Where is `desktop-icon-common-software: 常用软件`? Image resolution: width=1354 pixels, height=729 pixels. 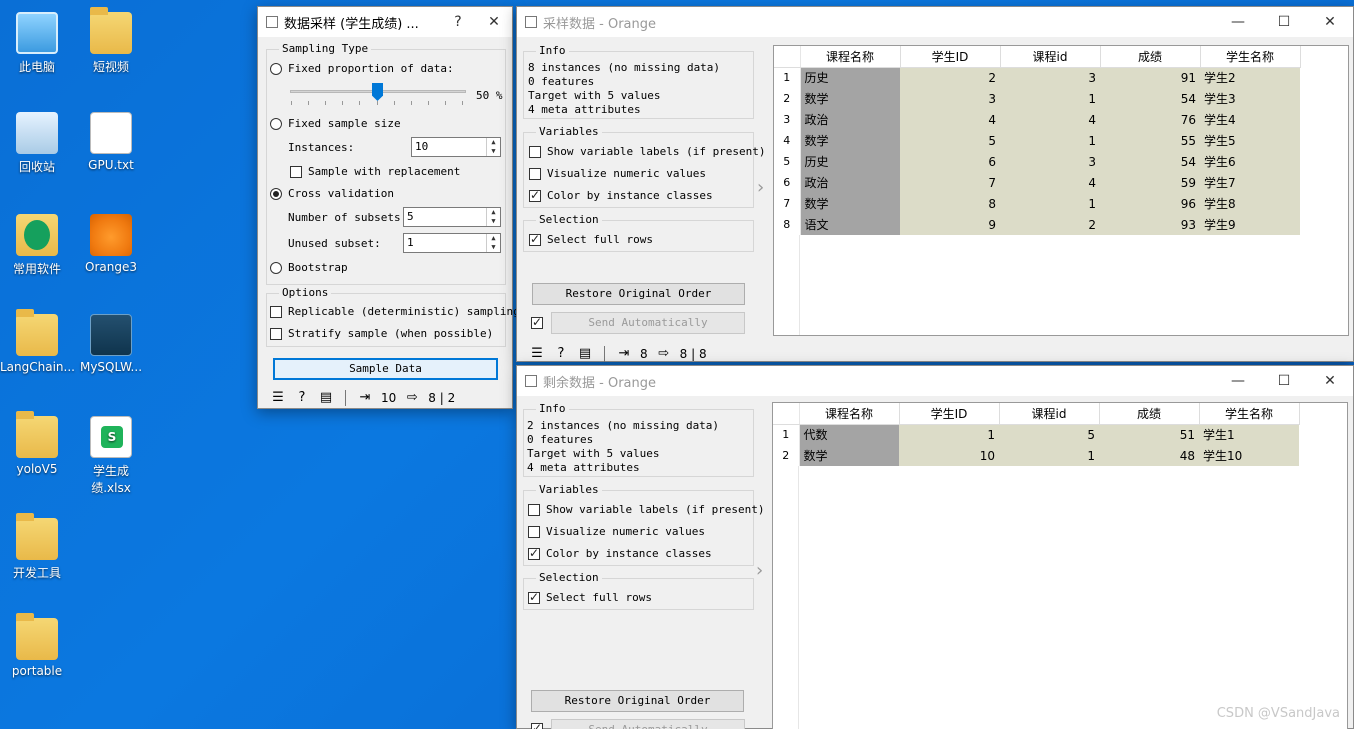 desktop-icon-common-software: 常用软件 is located at coordinates (37, 245).